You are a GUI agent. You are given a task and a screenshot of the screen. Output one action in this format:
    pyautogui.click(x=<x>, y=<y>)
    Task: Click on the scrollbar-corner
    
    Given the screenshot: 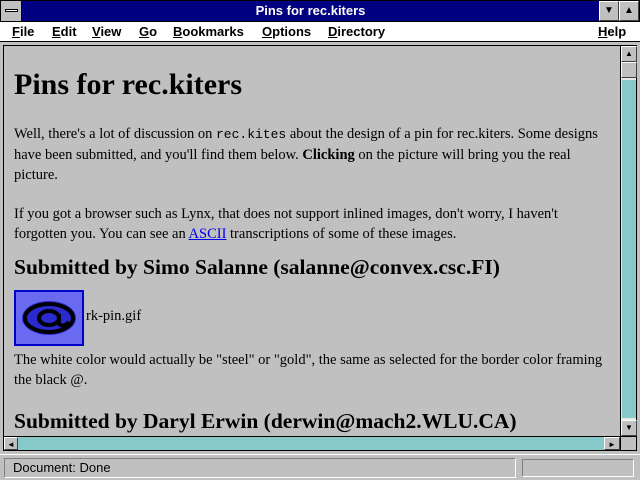 What is the action you would take?
    pyautogui.click(x=628, y=443)
    